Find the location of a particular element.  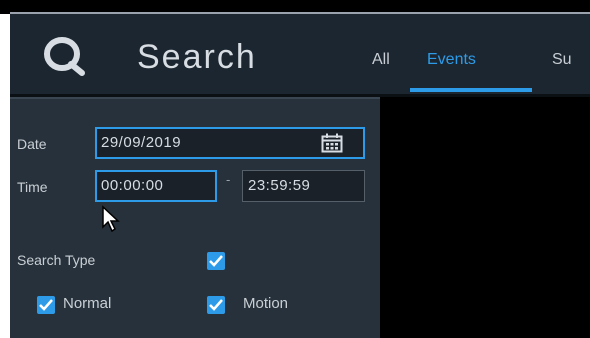

tab-all: All is located at coordinates (381, 60).